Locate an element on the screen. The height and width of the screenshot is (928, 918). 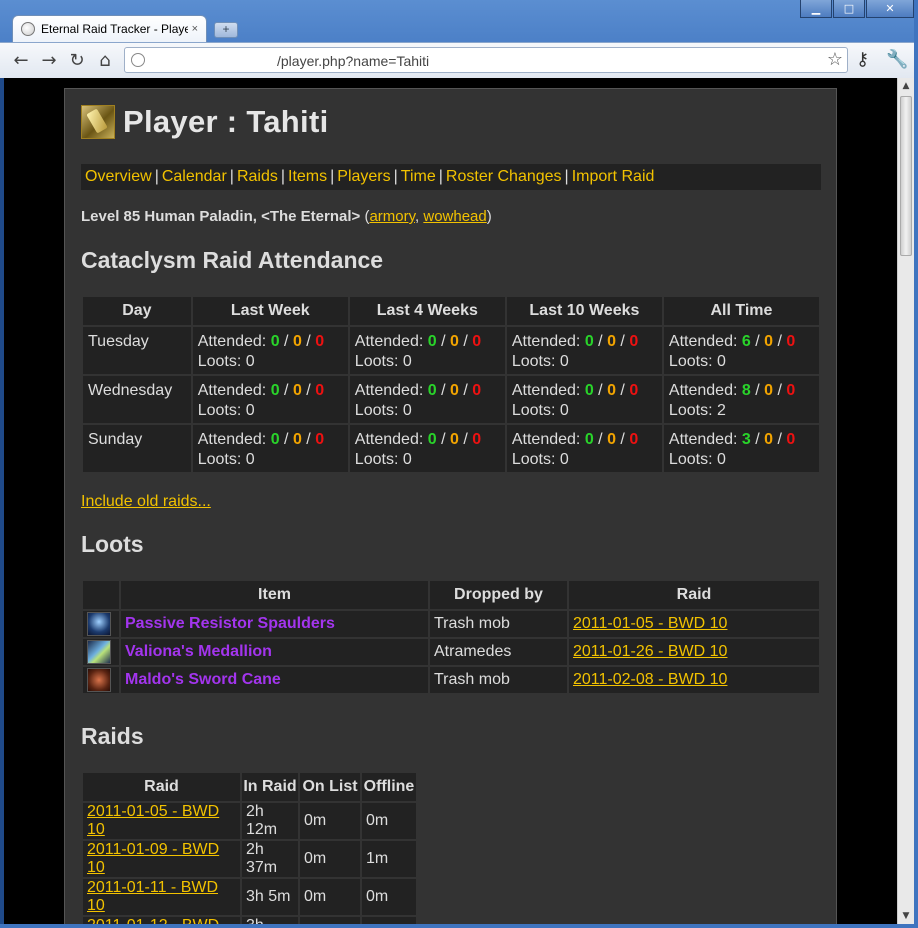
nav-import-raid: Import Raid is located at coordinates (613, 176).